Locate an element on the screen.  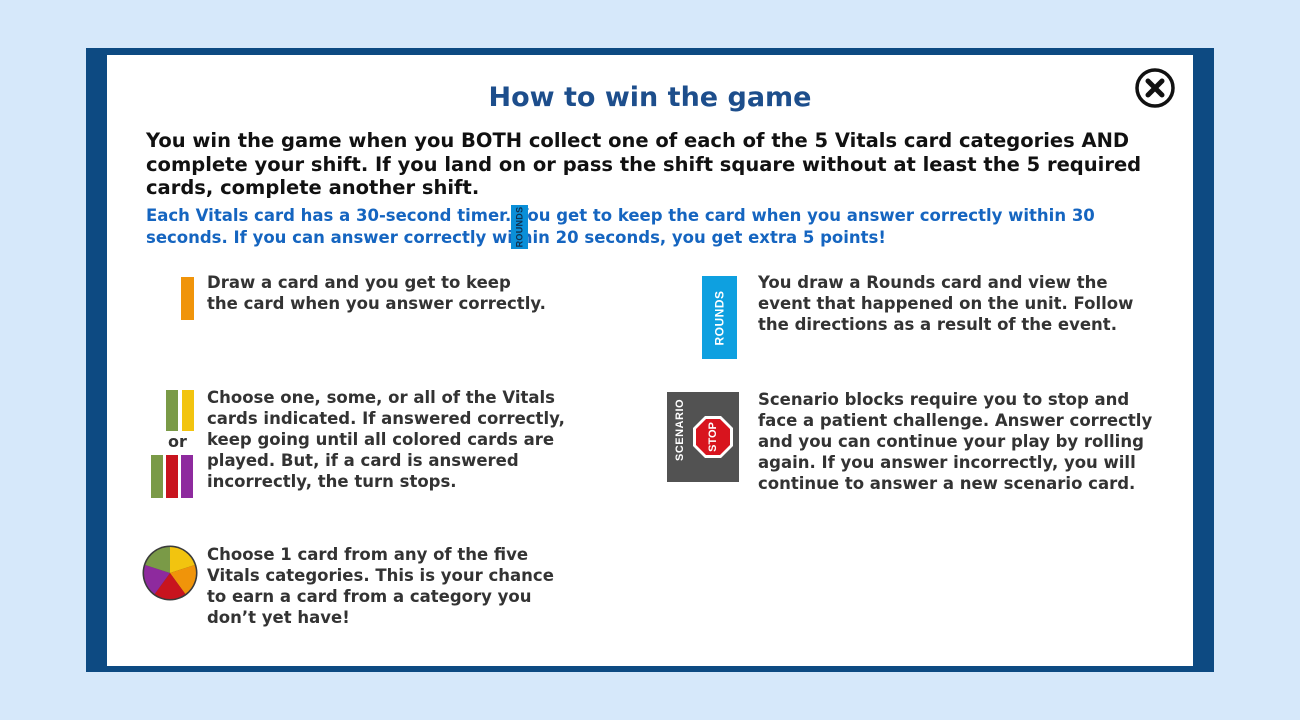
dialog-title: How to win the game is located at coordinates (650, 97).